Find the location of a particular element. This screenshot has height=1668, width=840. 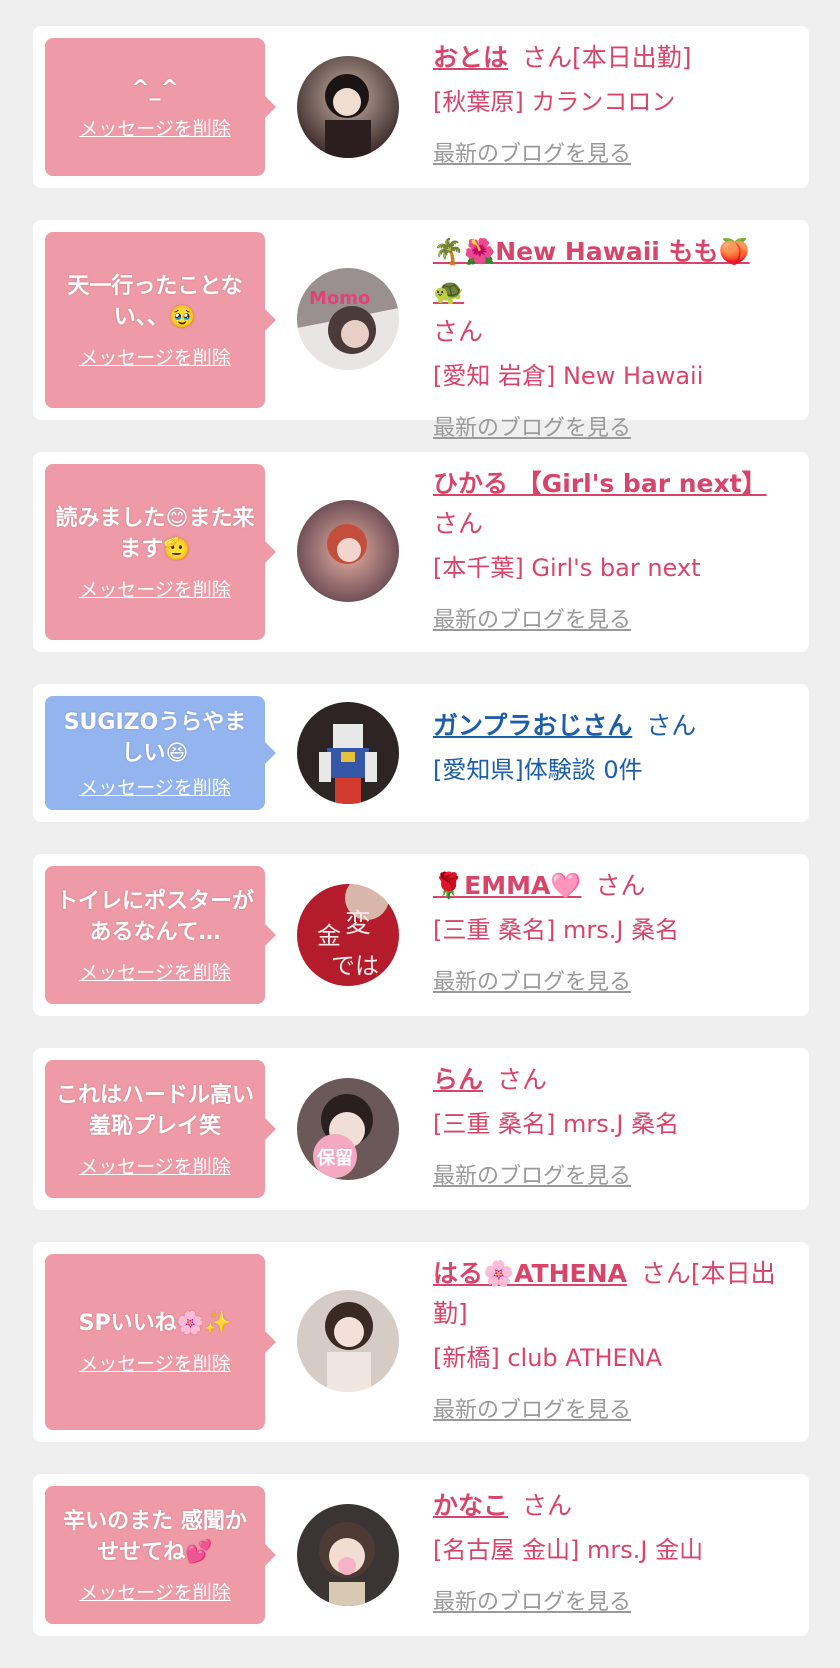

user-name-link: ガンプラおじさん is located at coordinates (532, 725).